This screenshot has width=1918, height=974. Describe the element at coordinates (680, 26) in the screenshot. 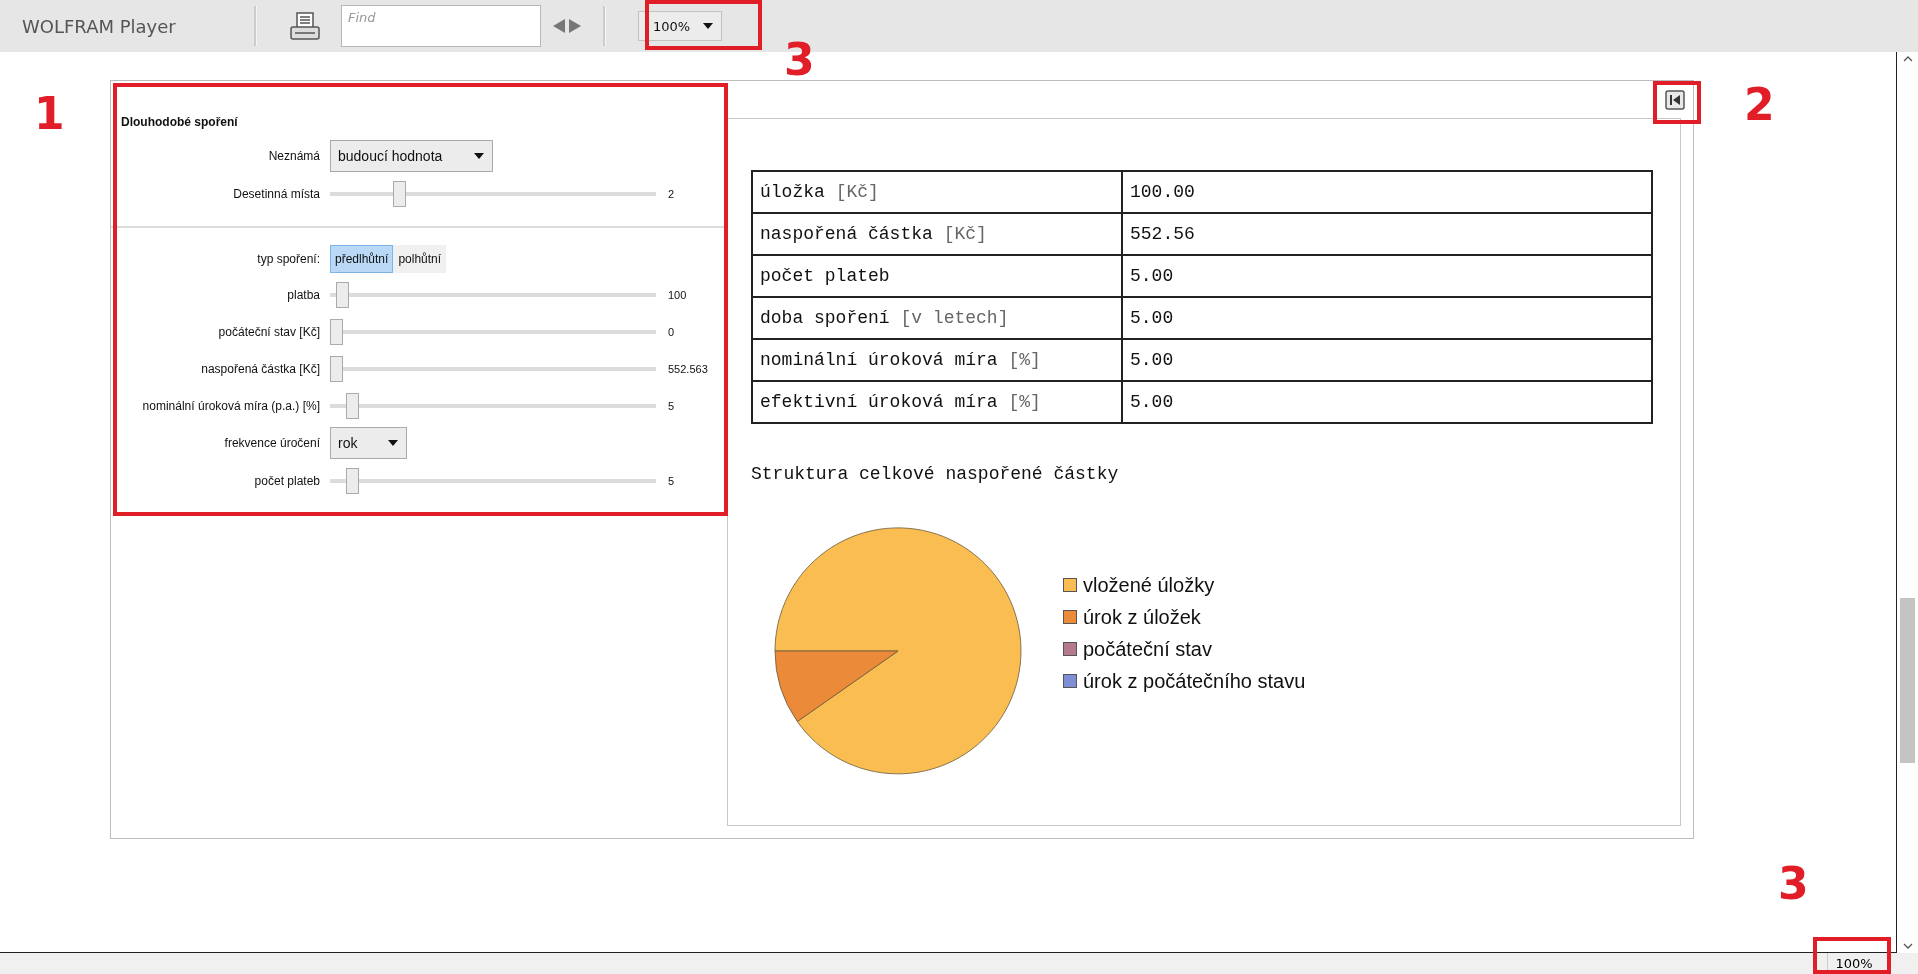

I see `zoom-dropdown: 100%` at that location.